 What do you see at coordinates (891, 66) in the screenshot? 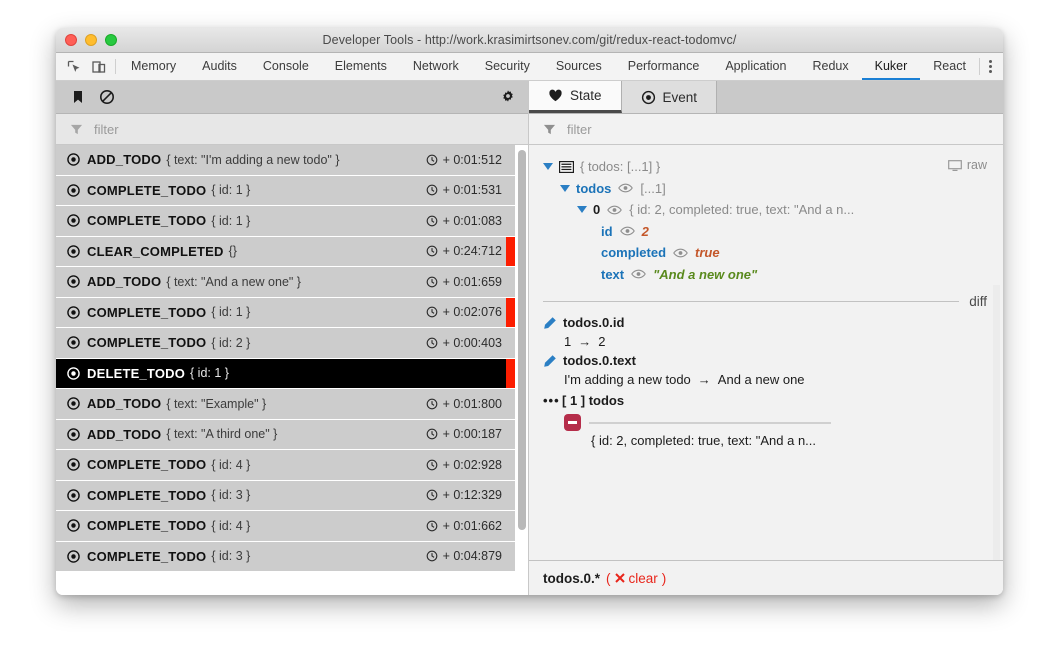
I see `tab-kuker: Kuker` at bounding box center [891, 66].